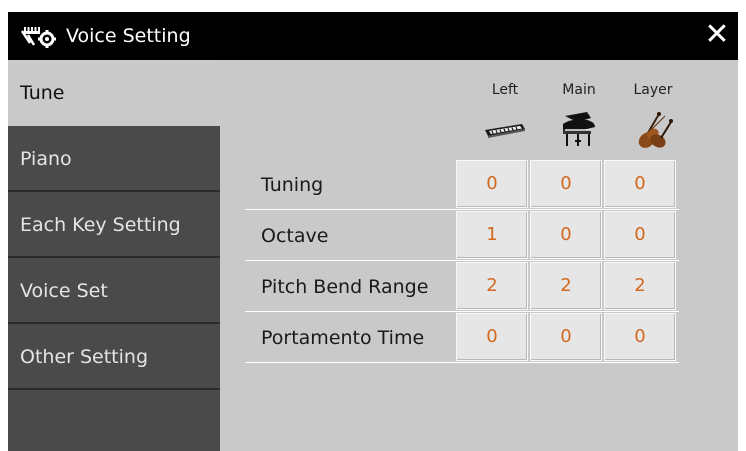 The width and height of the screenshot is (746, 451). I want to click on row-label-portamento-time: Portamento Time, so click(343, 338).